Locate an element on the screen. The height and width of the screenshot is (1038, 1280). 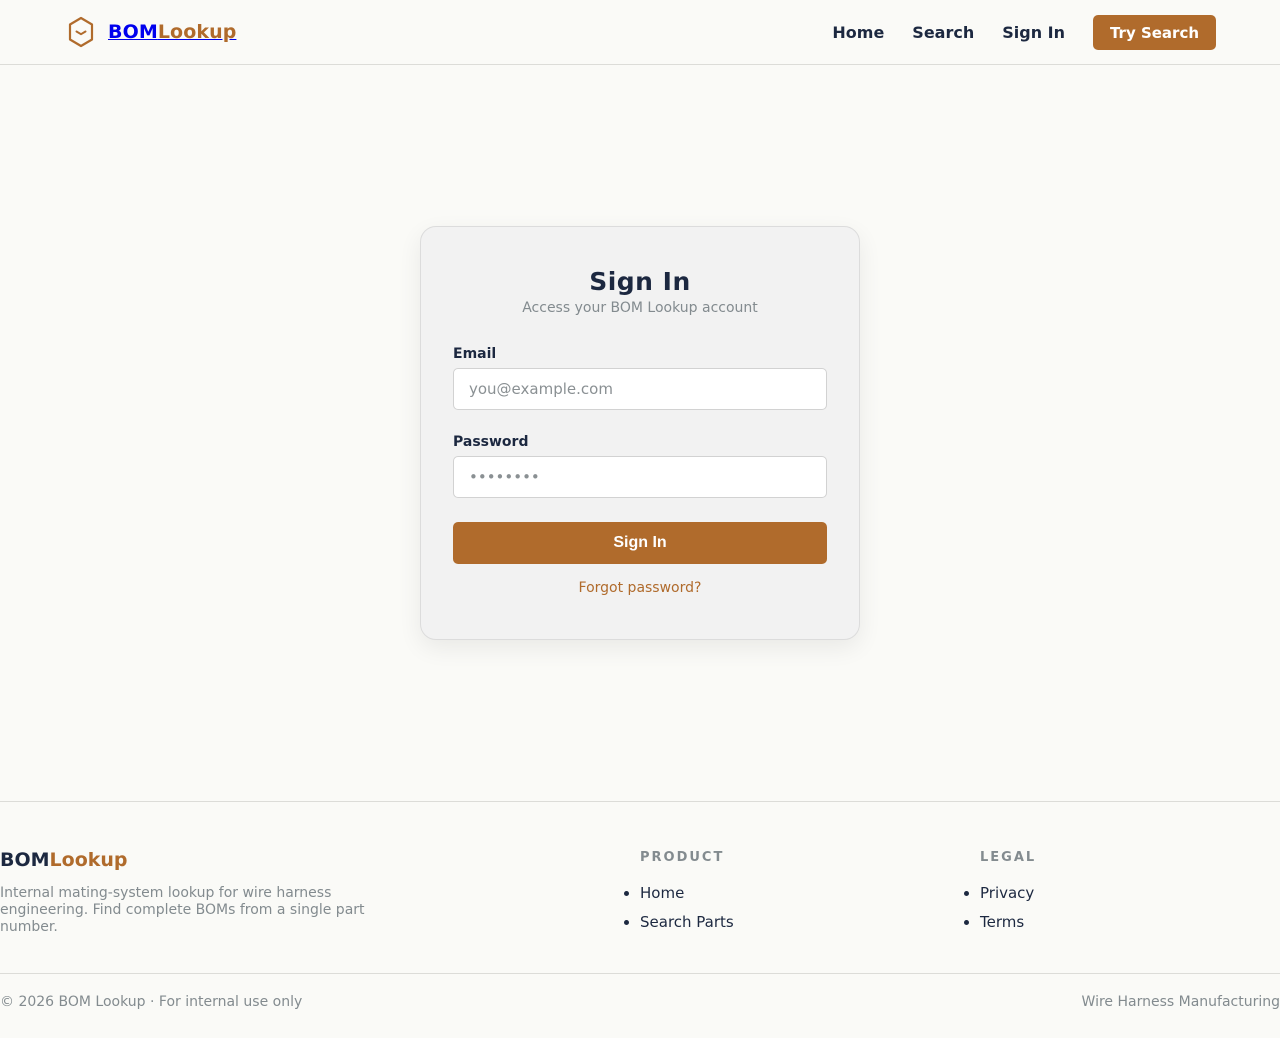
hexagon-logo-icon is located at coordinates (81, 32).